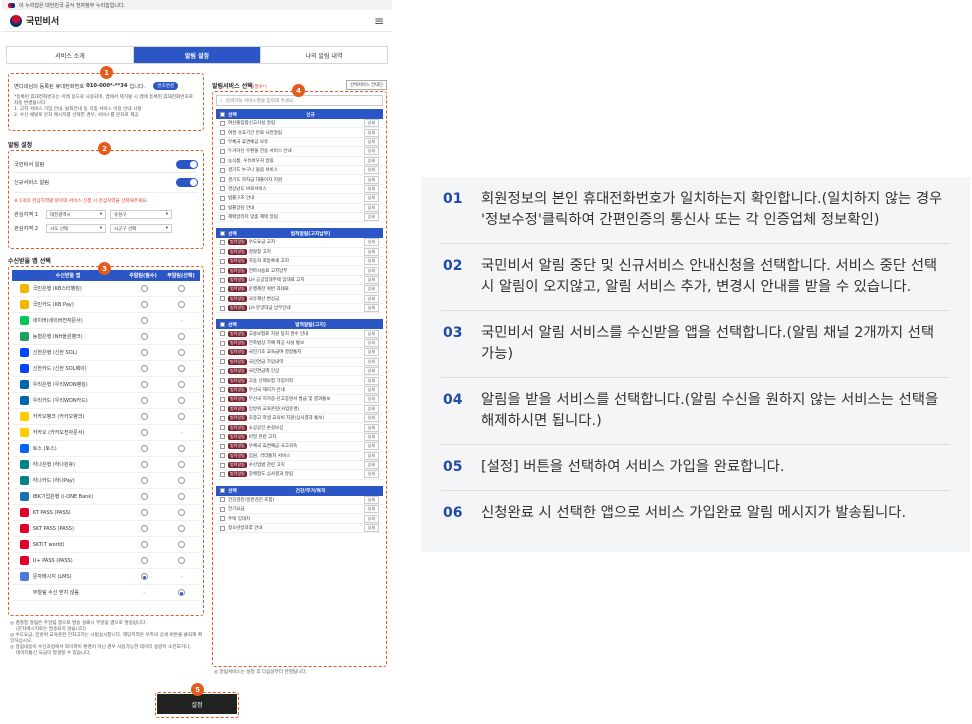 Image resolution: width=972 pixels, height=724 pixels. What do you see at coordinates (76, 214) in the screenshot?
I see `sido-select-1: 대전광역시 ▾` at bounding box center [76, 214].